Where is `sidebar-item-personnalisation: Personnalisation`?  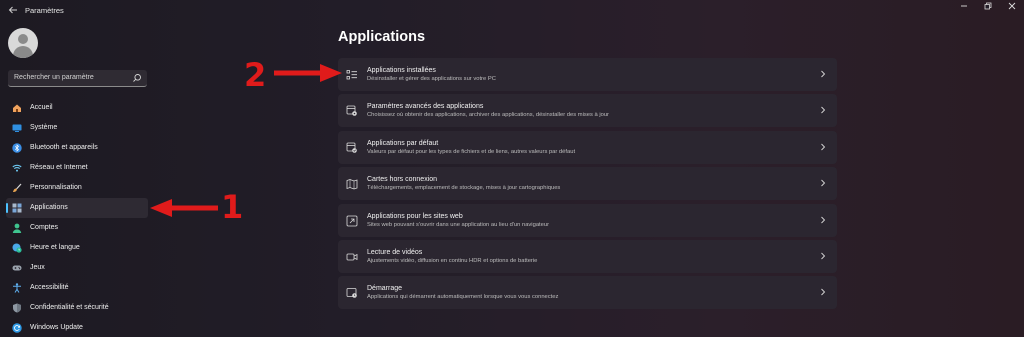
sidebar-item-personnalisation: Personnalisation is located at coordinates (77, 188).